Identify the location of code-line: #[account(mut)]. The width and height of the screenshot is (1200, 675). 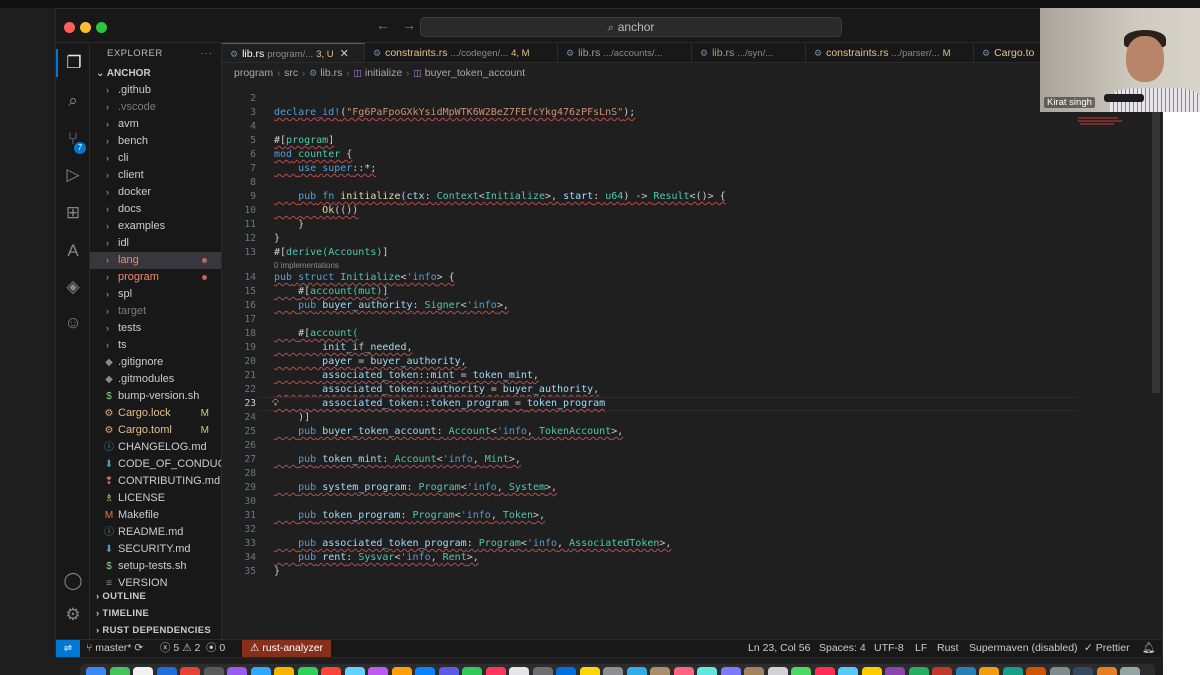
(331, 292).